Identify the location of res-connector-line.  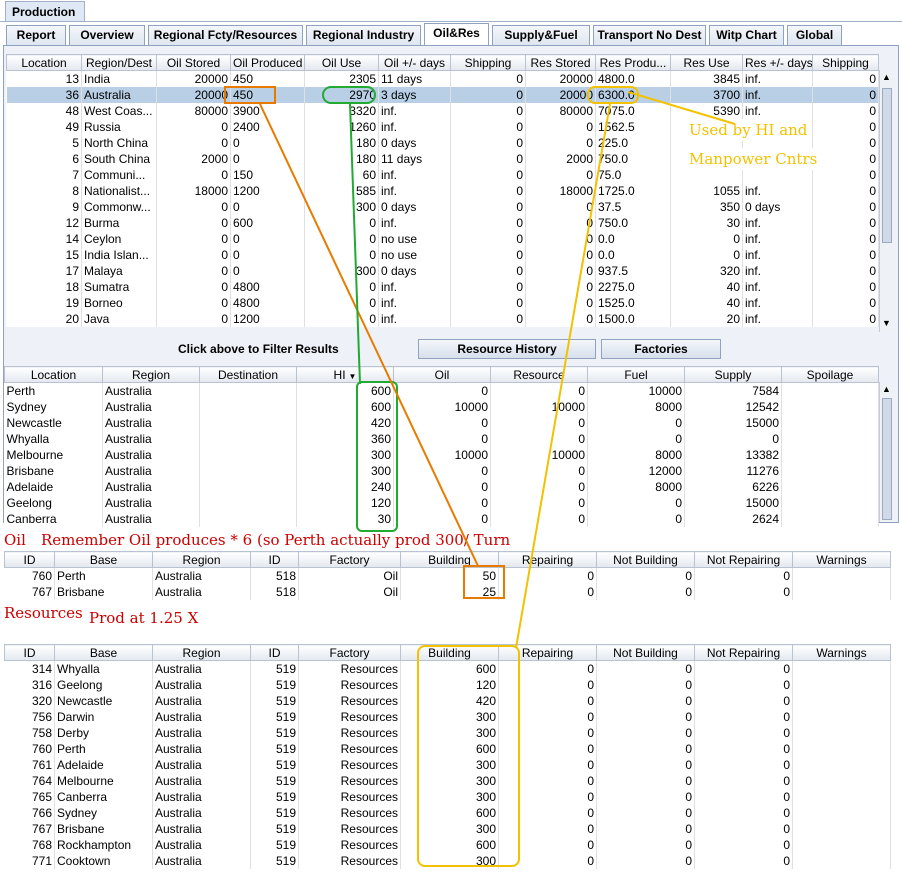
(563, 376).